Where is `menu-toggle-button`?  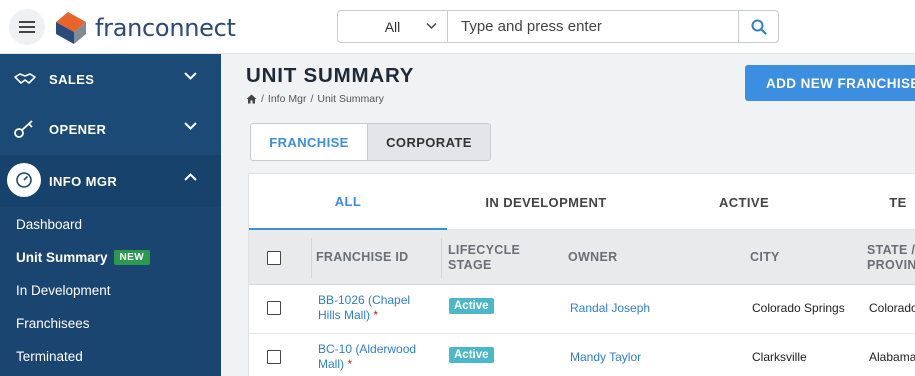 menu-toggle-button is located at coordinates (27, 27).